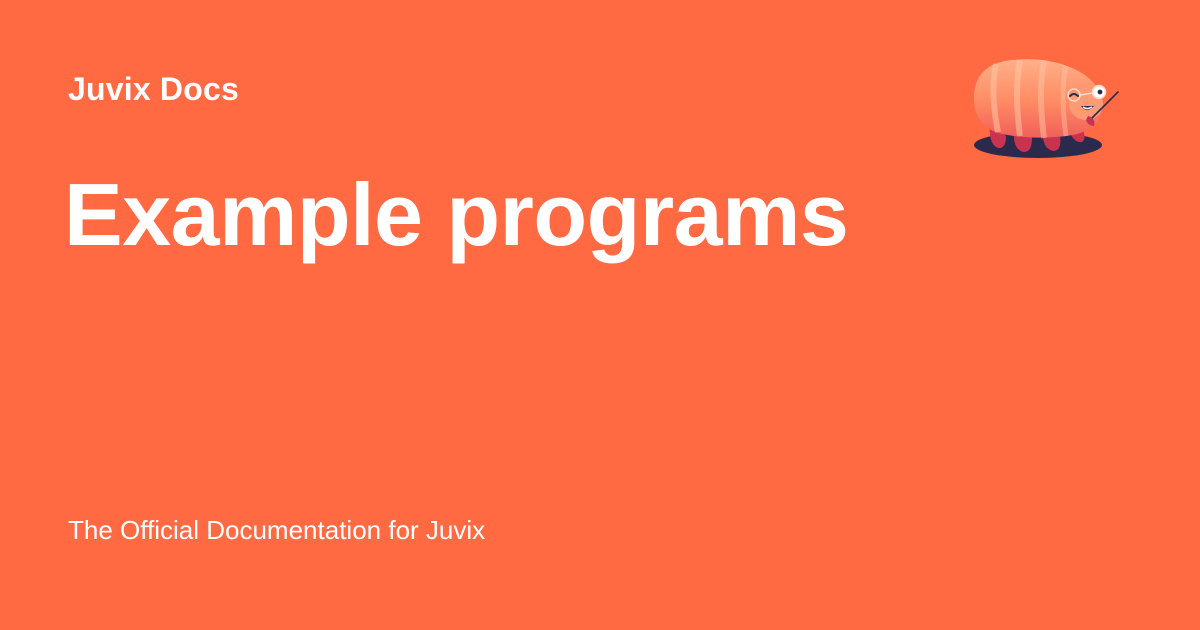  Describe the element at coordinates (1046, 108) in the screenshot. I see `juvix-tardigrade-mascot-icon` at that location.